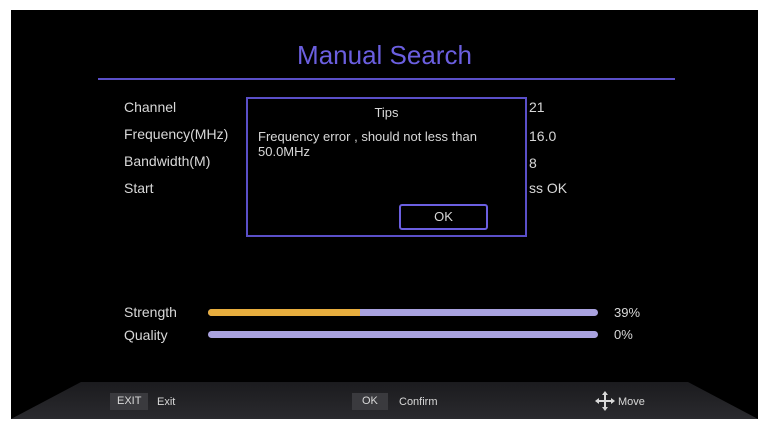 This screenshot has width=768, height=427. What do you see at coordinates (150, 312) in the screenshot?
I see `strength-label: Strength` at bounding box center [150, 312].